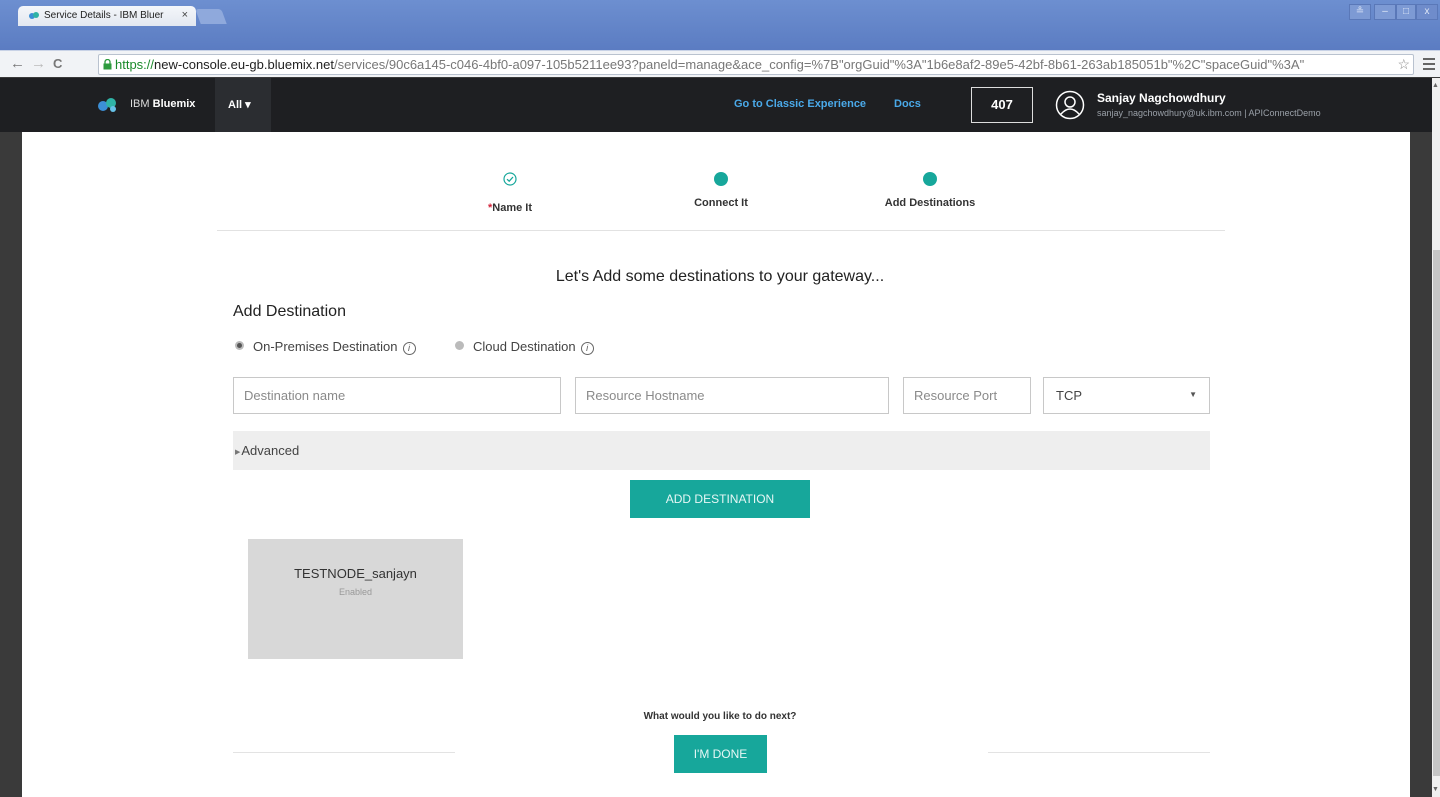 This screenshot has height=797, width=1440. I want to click on destination-name-input, so click(397, 395).